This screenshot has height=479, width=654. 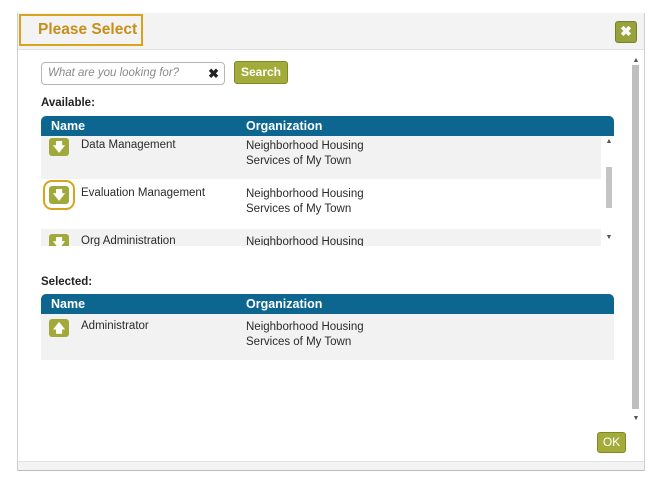 I want to click on list-scroll-up-icon: ▲, so click(x=609, y=142).